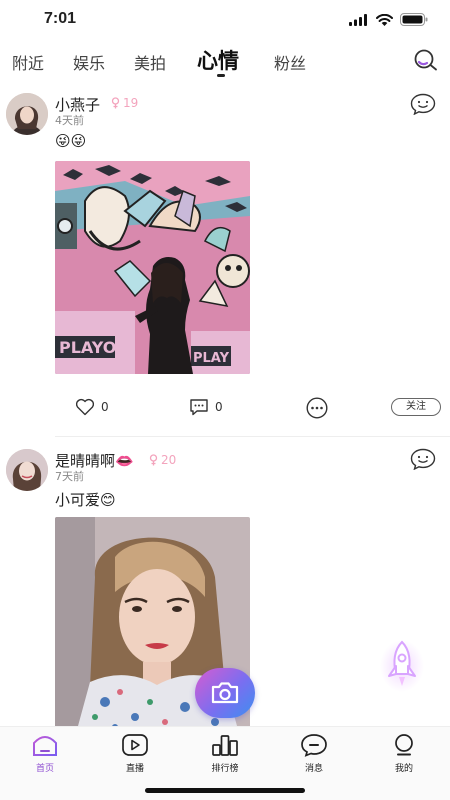 The width and height of the screenshot is (450, 800). What do you see at coordinates (44, 769) in the screenshot?
I see `nav-label: 首页` at bounding box center [44, 769].